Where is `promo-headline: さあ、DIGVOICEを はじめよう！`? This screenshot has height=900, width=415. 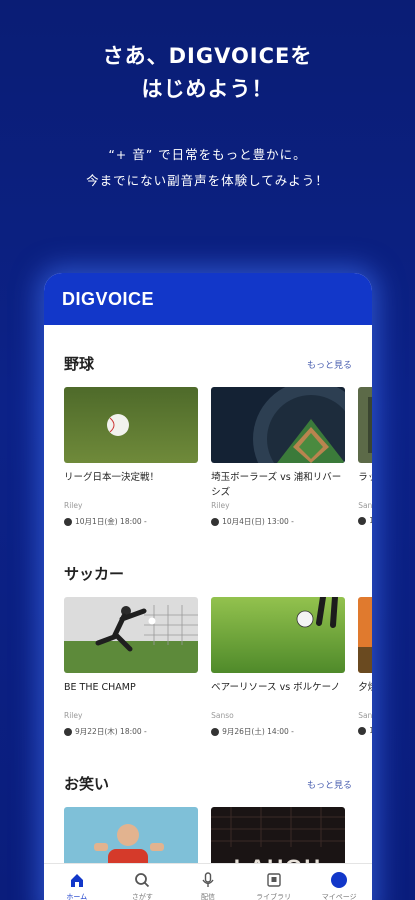
promo-headline: さあ、DIGVOICEを はじめよう！ is located at coordinates (207, 73).